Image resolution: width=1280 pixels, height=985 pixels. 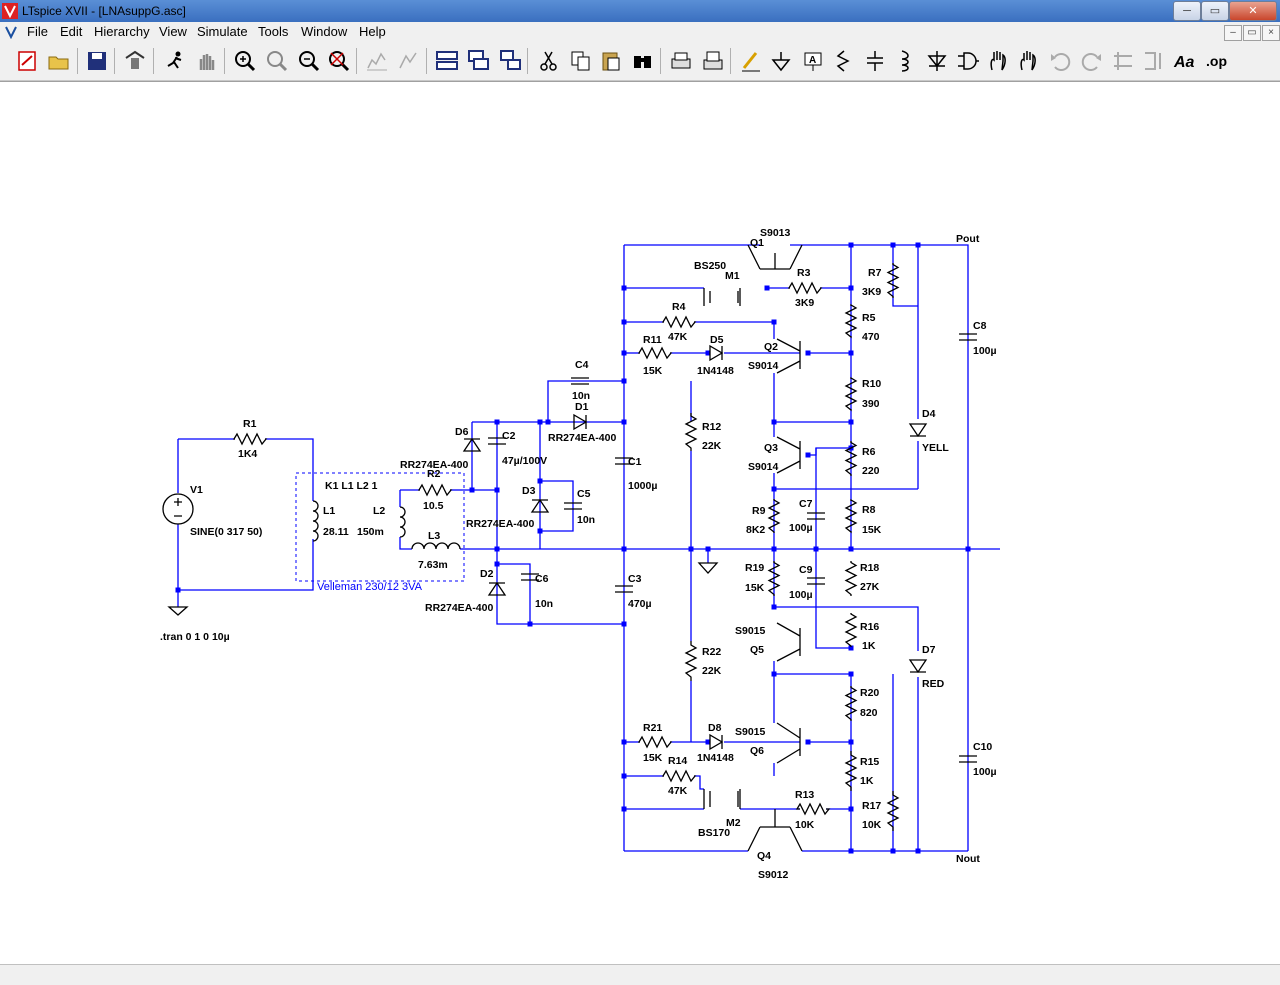 I want to click on mirror-button, so click(x=1153, y=61).